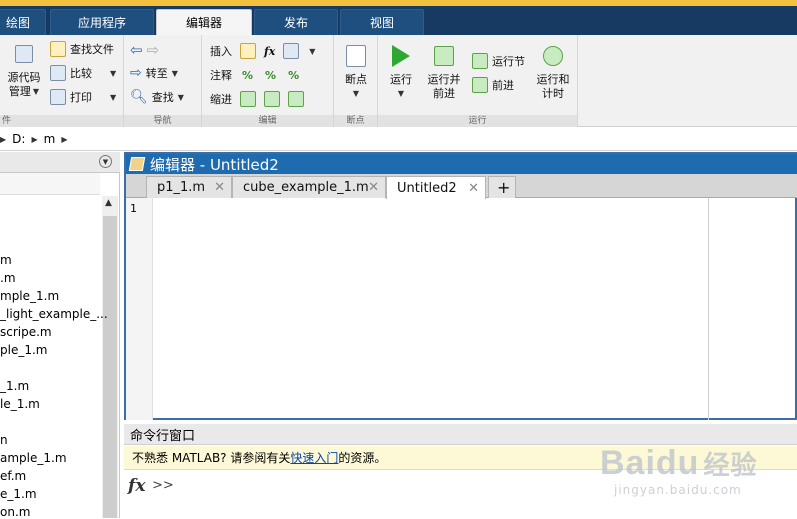  Describe the element at coordinates (296, 99) in the screenshot. I see `decrease-indent-icon` at that location.